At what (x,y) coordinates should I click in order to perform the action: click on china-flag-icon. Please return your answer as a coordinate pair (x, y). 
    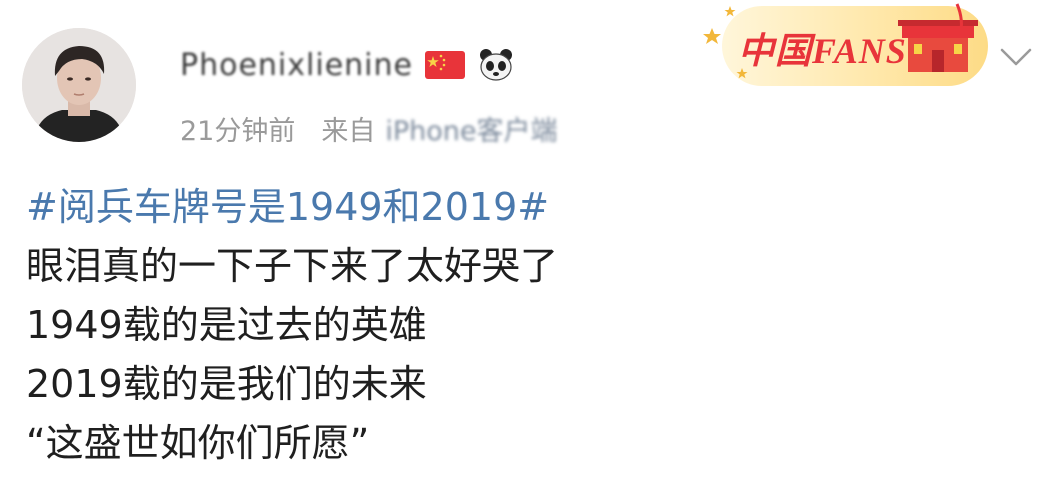
    Looking at the image, I should click on (444, 65).